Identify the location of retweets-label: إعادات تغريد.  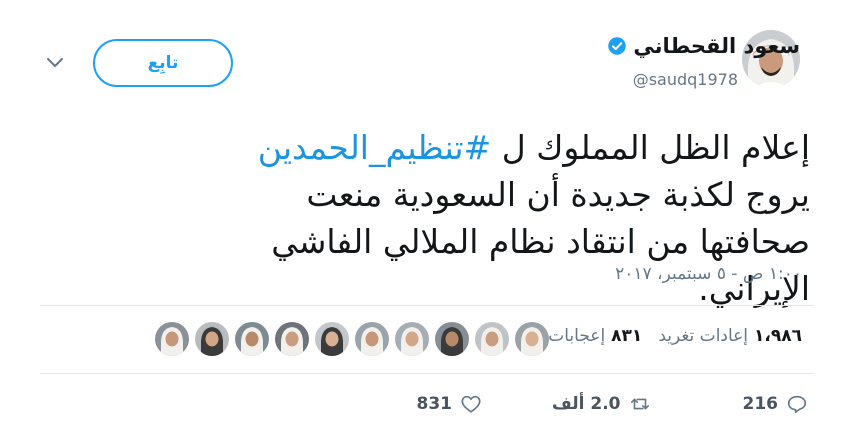
(703, 336).